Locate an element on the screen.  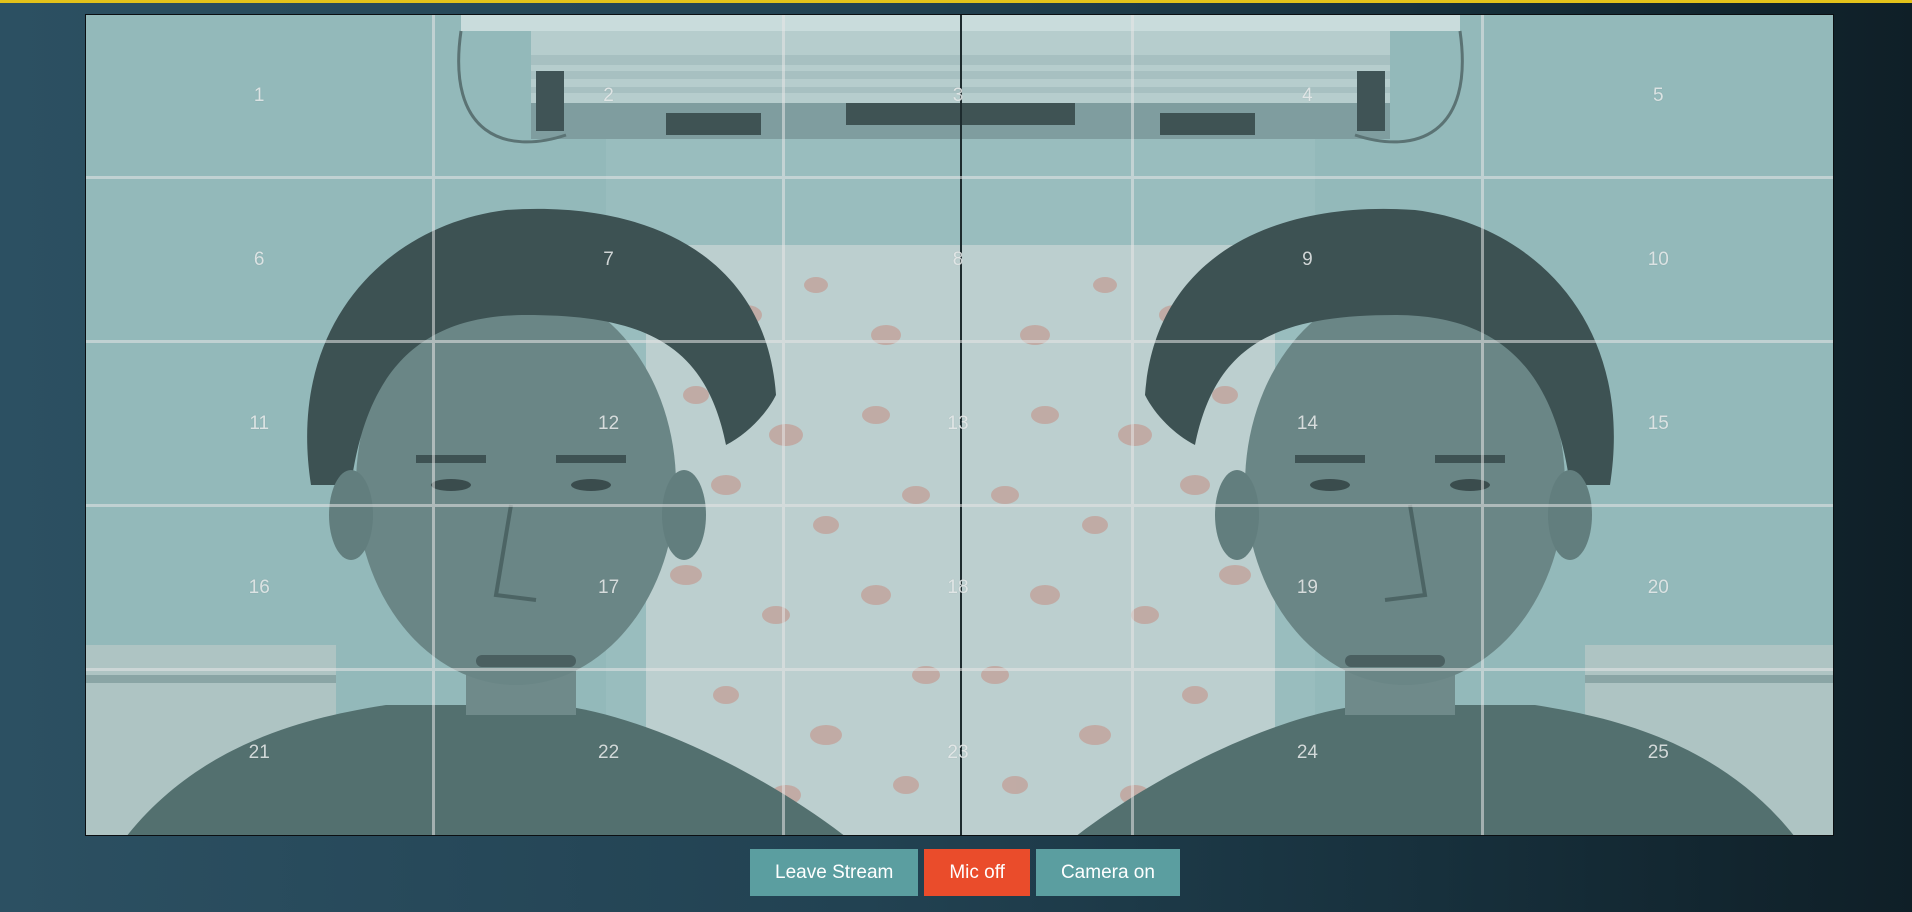
grid-cell-number: 10 is located at coordinates (1658, 259).